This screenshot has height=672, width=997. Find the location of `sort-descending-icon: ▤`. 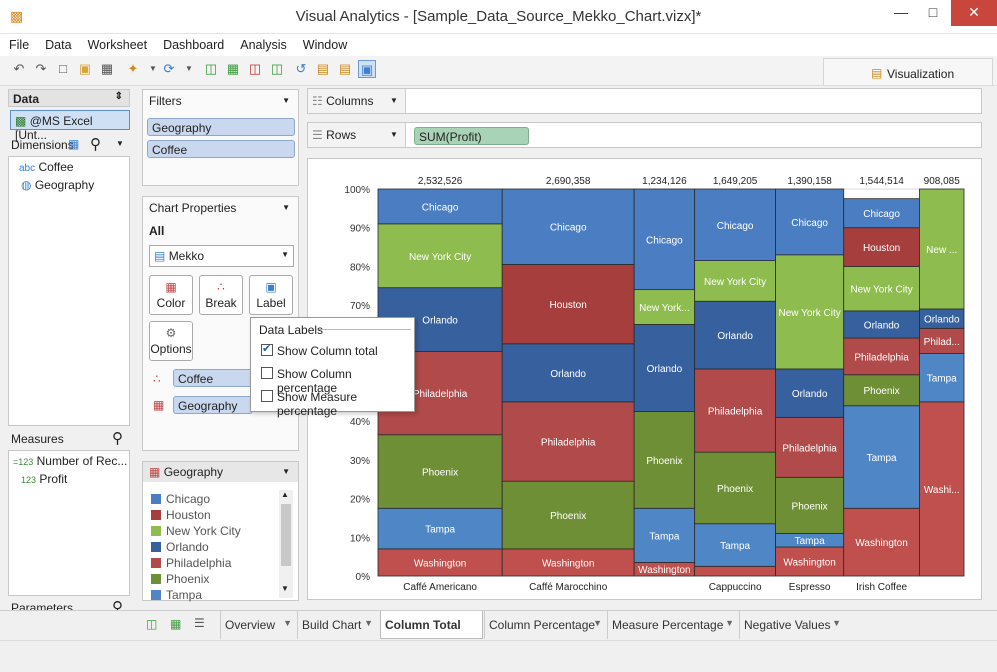

sort-descending-icon: ▤ is located at coordinates (345, 69).